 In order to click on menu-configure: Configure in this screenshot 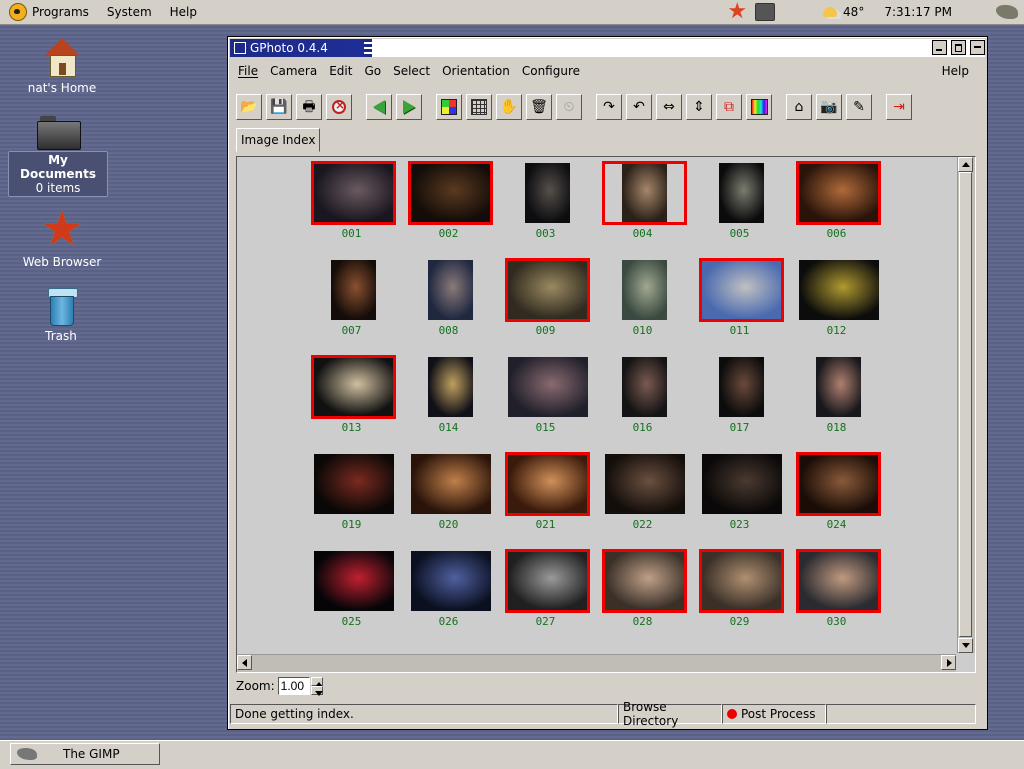, I will do `click(551, 71)`.